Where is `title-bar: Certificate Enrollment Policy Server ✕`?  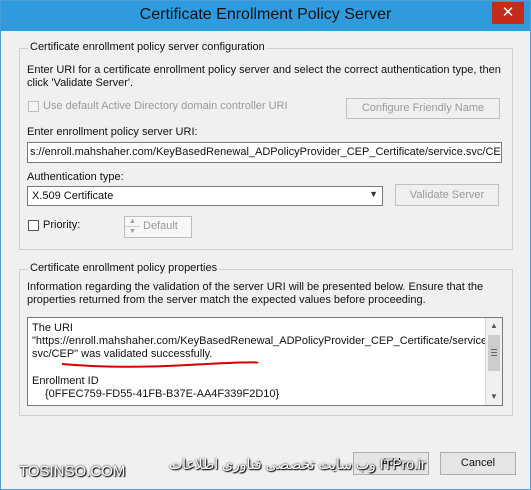
title-bar: Certificate Enrollment Policy Server ✕ is located at coordinates (265, 16).